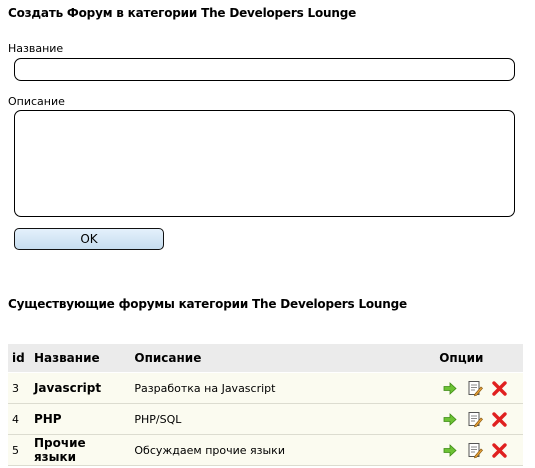 The image size is (535, 468). Describe the element at coordinates (283, 388) in the screenshot. I see `row-description: Разработка на Javascript` at that location.